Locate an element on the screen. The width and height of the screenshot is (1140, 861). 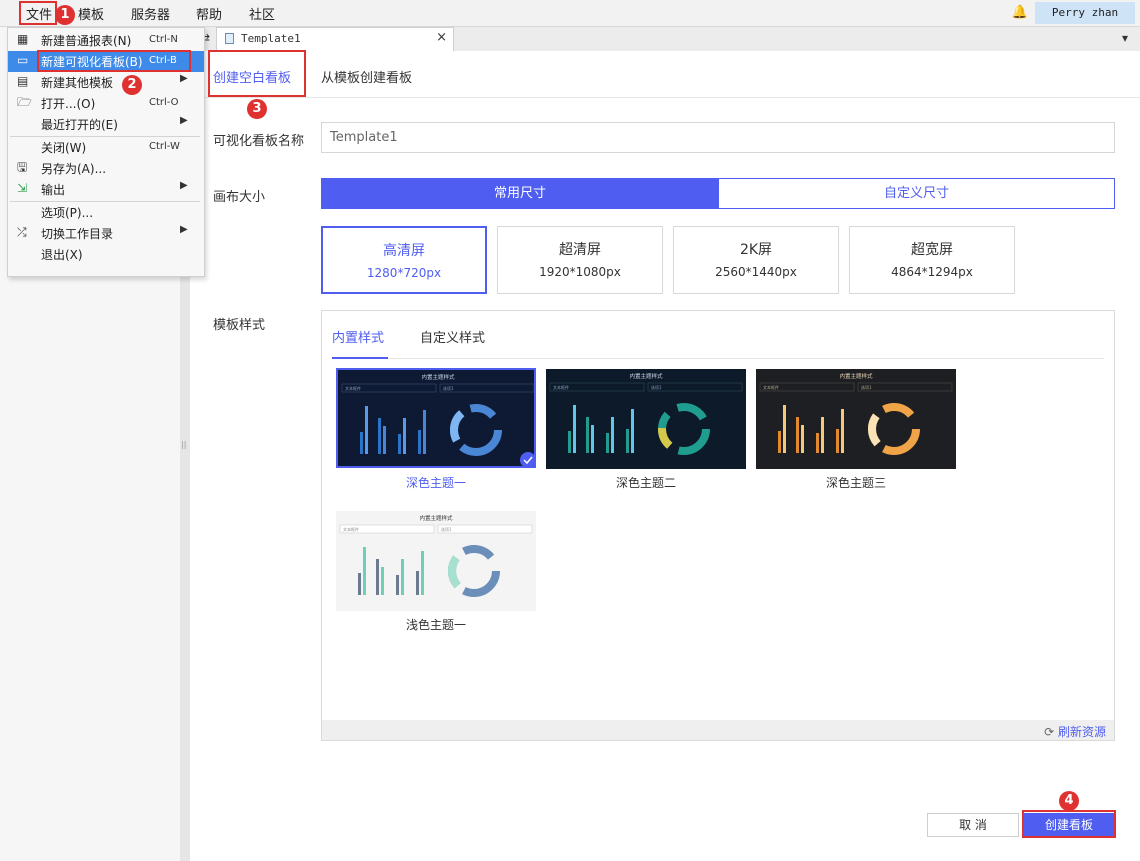
annotation-box-new-dashboard is located at coordinates (114, 61).